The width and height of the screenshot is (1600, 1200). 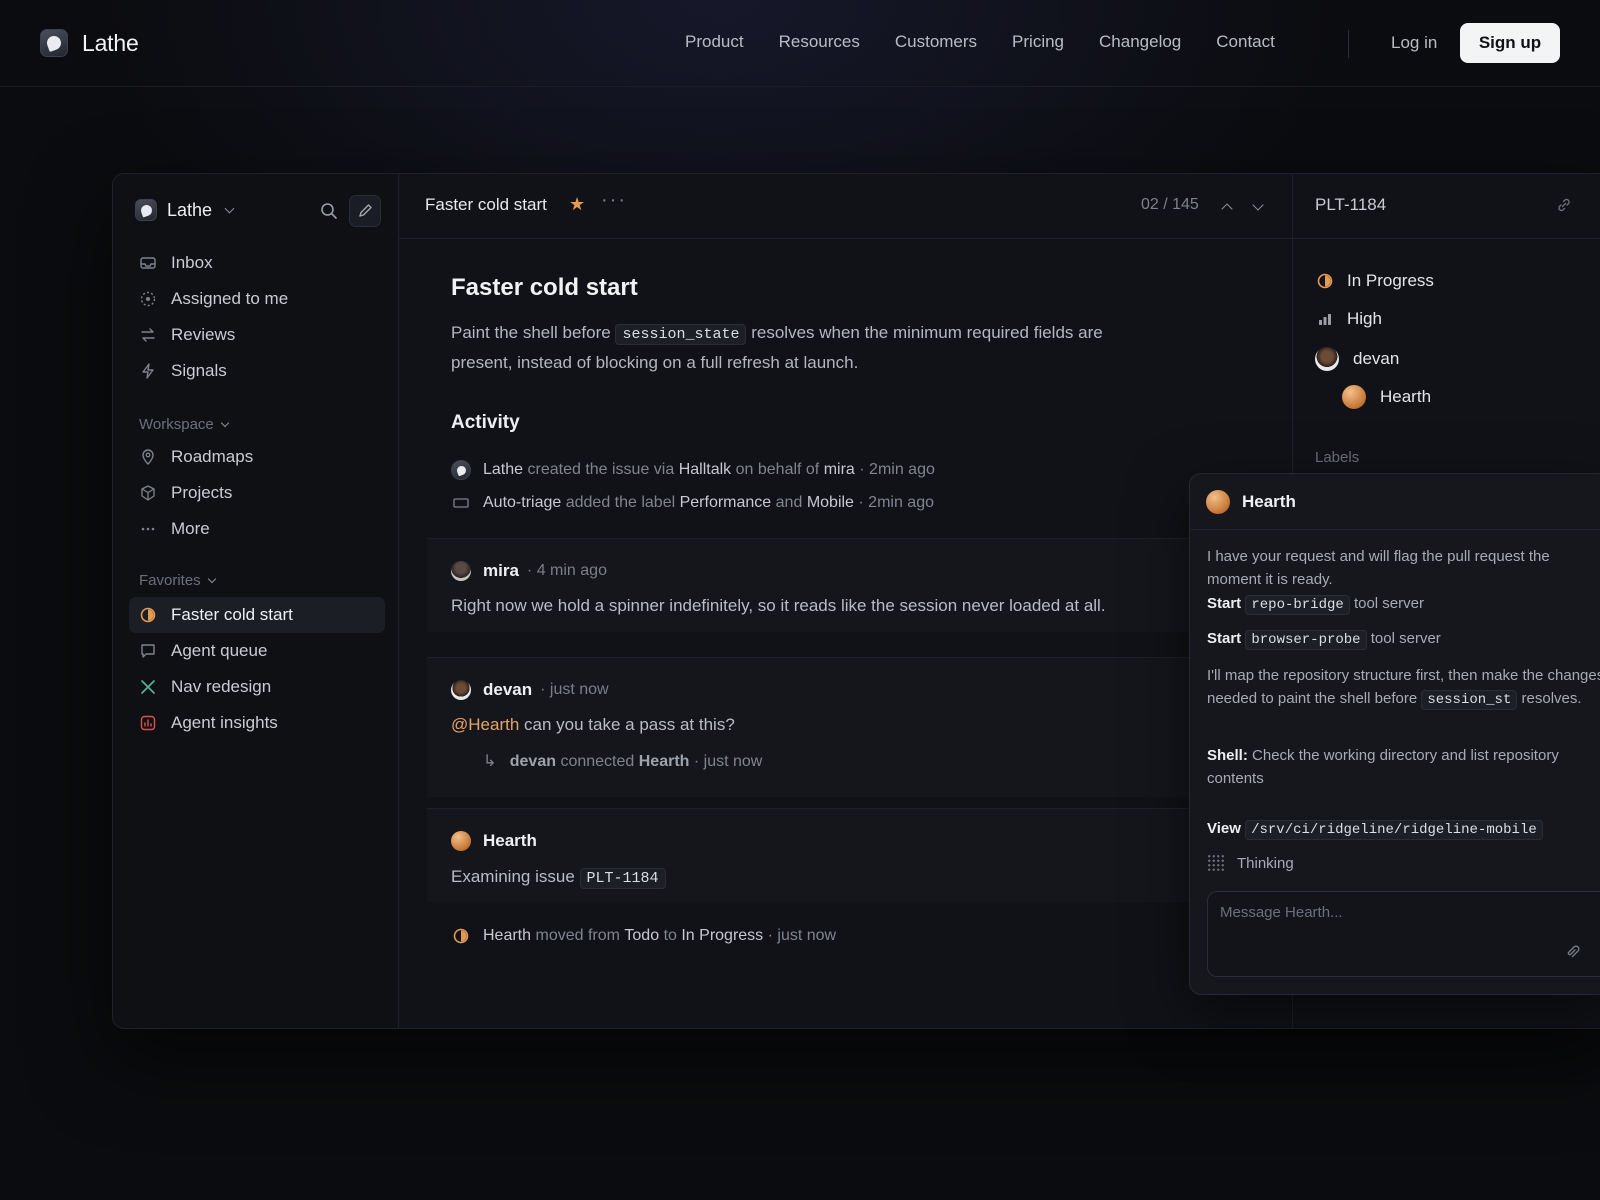 What do you see at coordinates (257, 723) in the screenshot?
I see `sidebar-item-agent-insights: Agent insights` at bounding box center [257, 723].